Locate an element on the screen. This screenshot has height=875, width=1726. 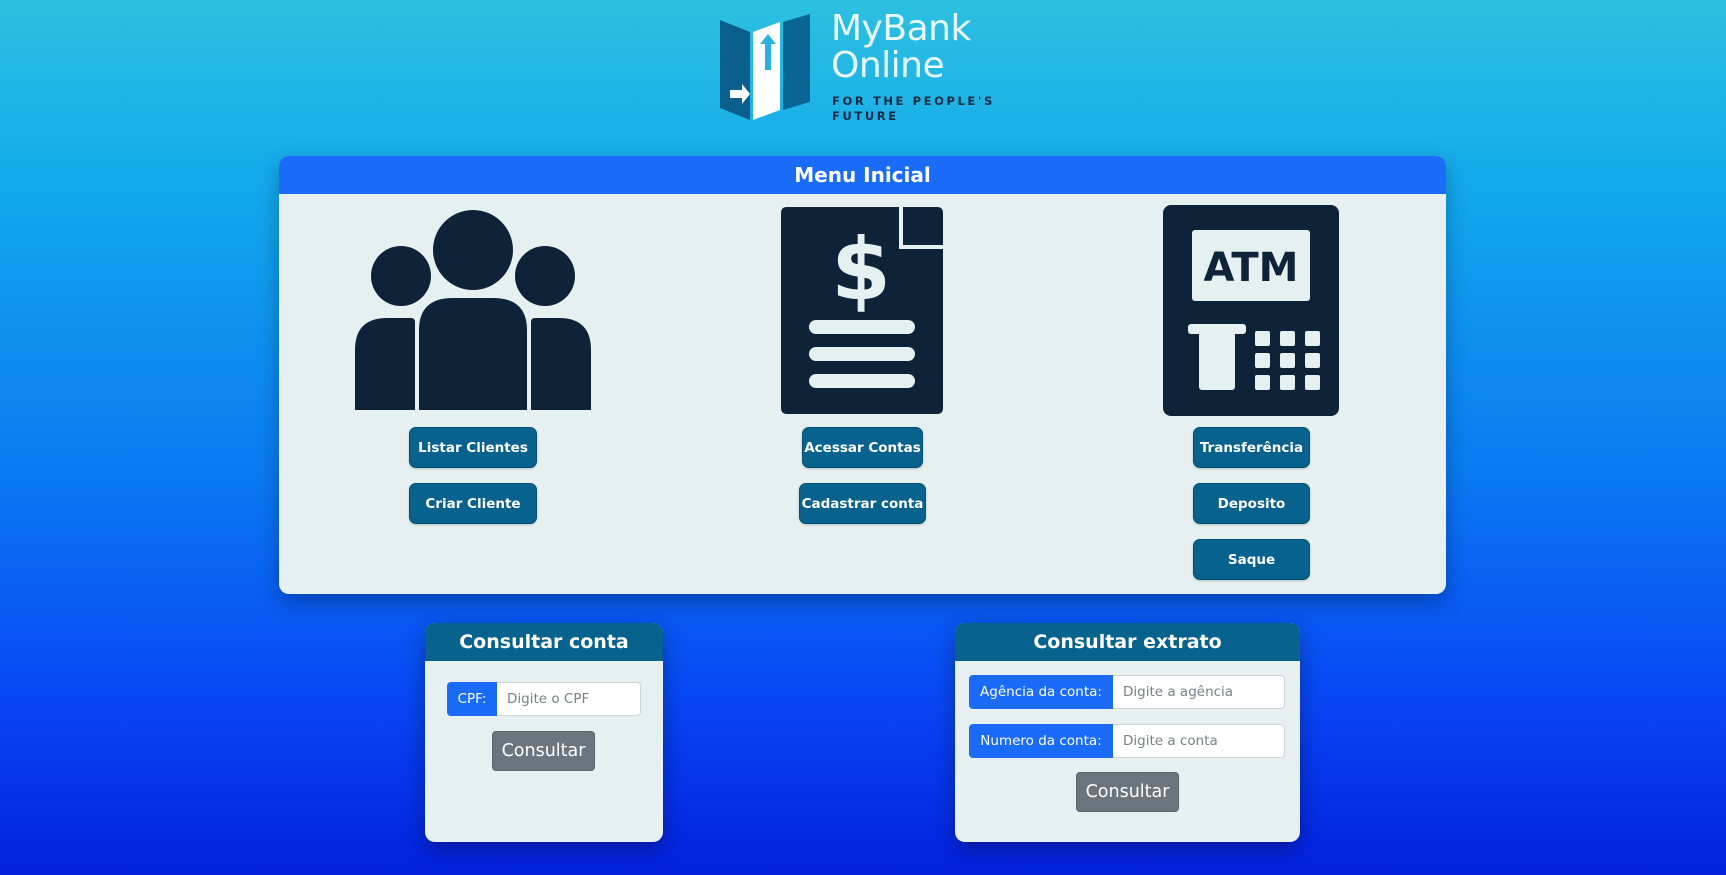
consultar-conta-title: Consultar conta is located at coordinates (544, 642).